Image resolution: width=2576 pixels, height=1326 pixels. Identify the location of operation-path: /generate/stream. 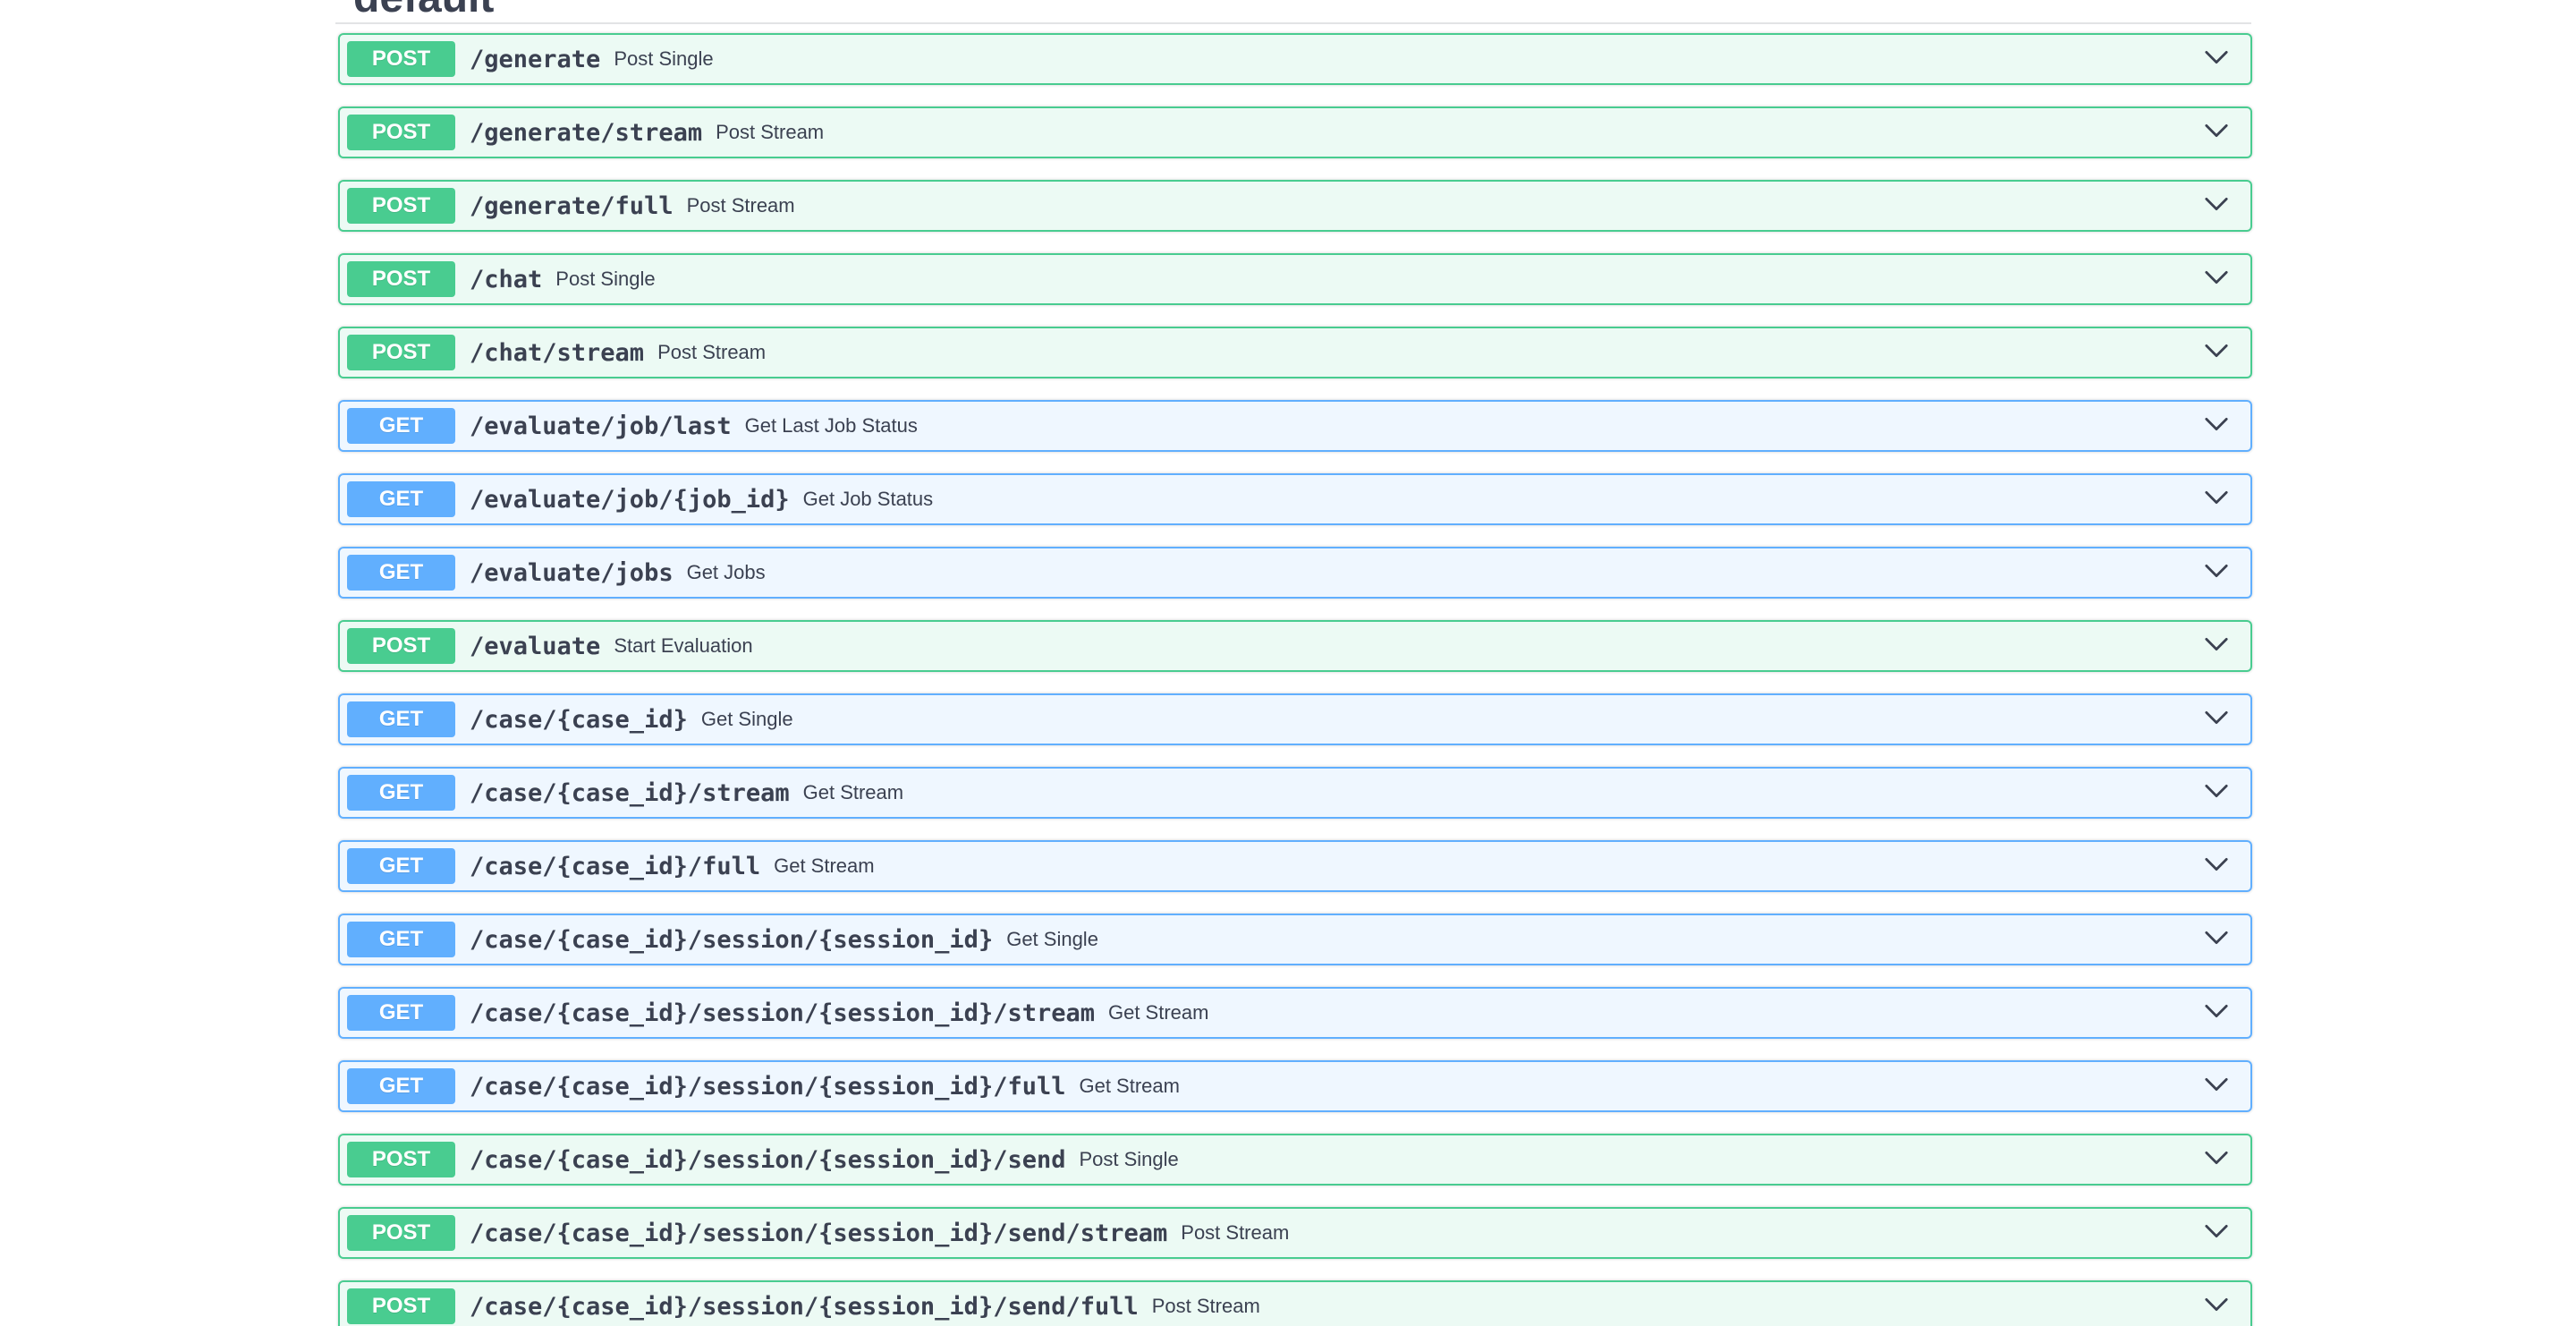
(586, 132).